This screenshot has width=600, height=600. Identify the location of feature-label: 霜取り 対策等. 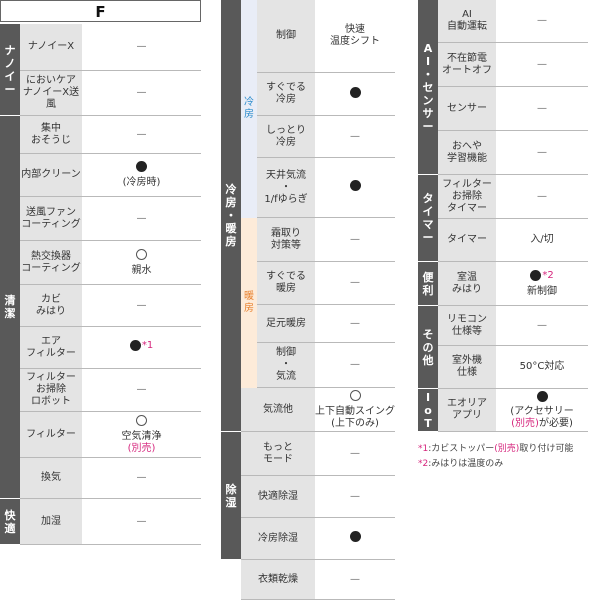
(286, 239).